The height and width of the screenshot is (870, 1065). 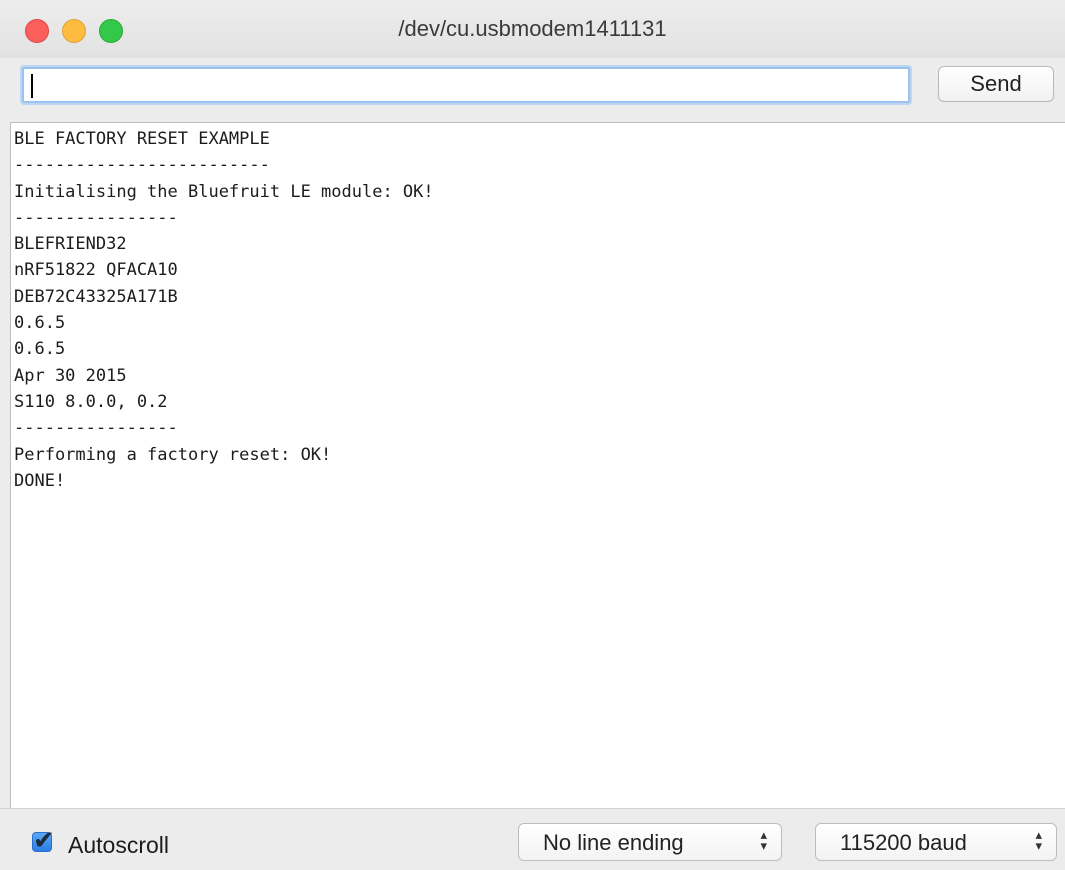 I want to click on title-bar: /dev/cu.usbmodem1411131, so click(x=532, y=29).